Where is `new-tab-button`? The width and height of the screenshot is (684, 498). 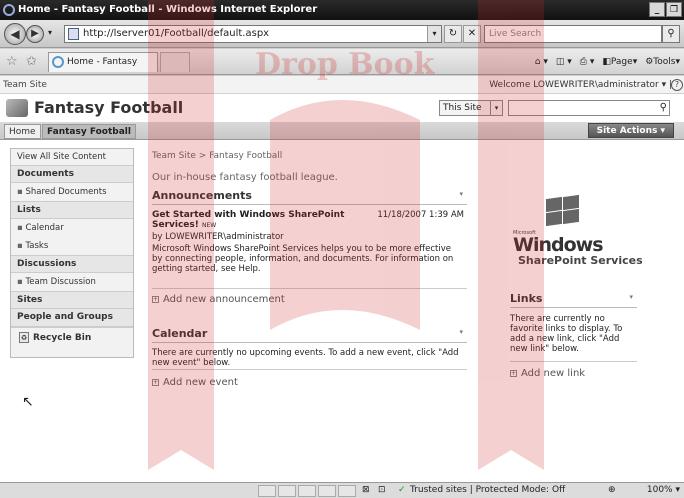
new-tab-button is located at coordinates (175, 62).